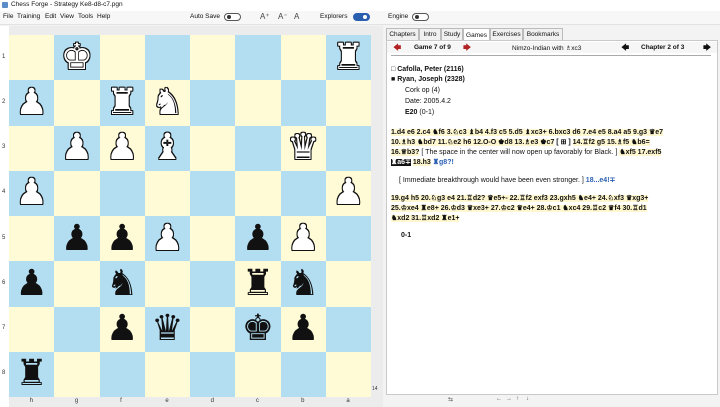  Describe the element at coordinates (303, 374) in the screenshot. I see `square-b8` at that location.